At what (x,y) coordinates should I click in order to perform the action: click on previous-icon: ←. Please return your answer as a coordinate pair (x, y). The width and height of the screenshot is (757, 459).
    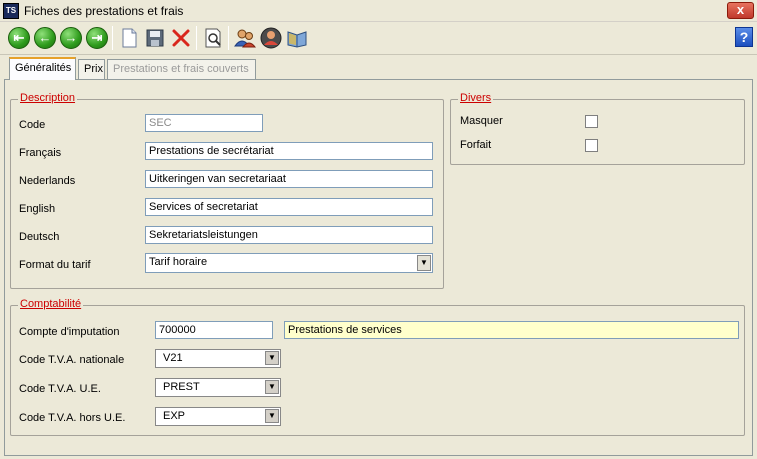
    Looking at the image, I should click on (45, 37).